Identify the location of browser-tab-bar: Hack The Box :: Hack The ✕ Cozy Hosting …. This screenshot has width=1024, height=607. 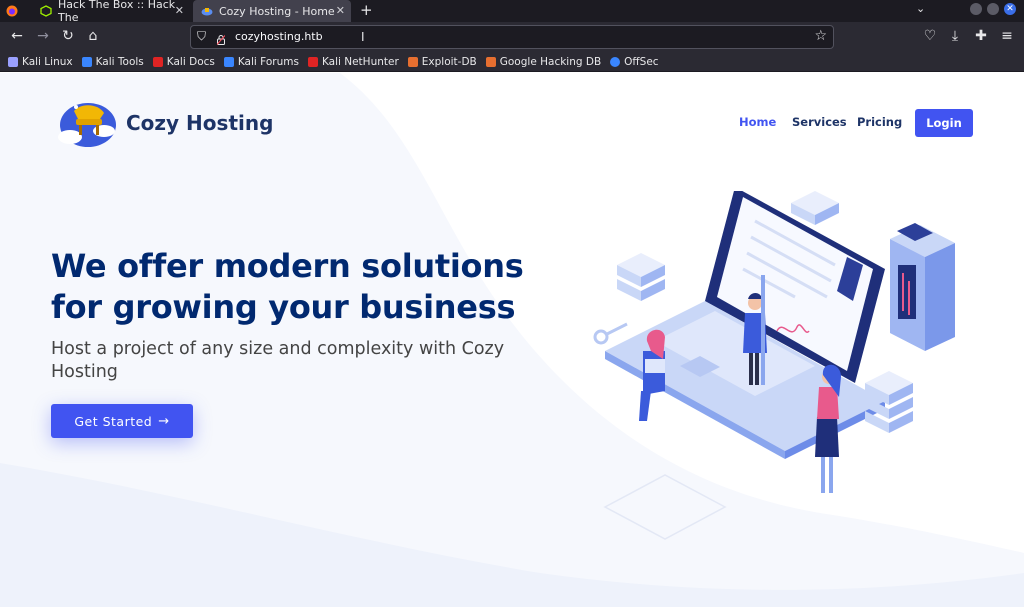
(512, 12).